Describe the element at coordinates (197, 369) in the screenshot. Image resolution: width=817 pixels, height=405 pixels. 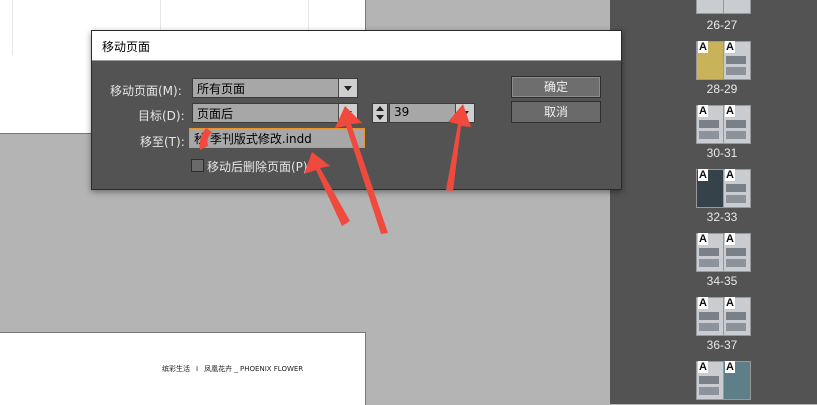
I see `footer-separator: I` at that location.